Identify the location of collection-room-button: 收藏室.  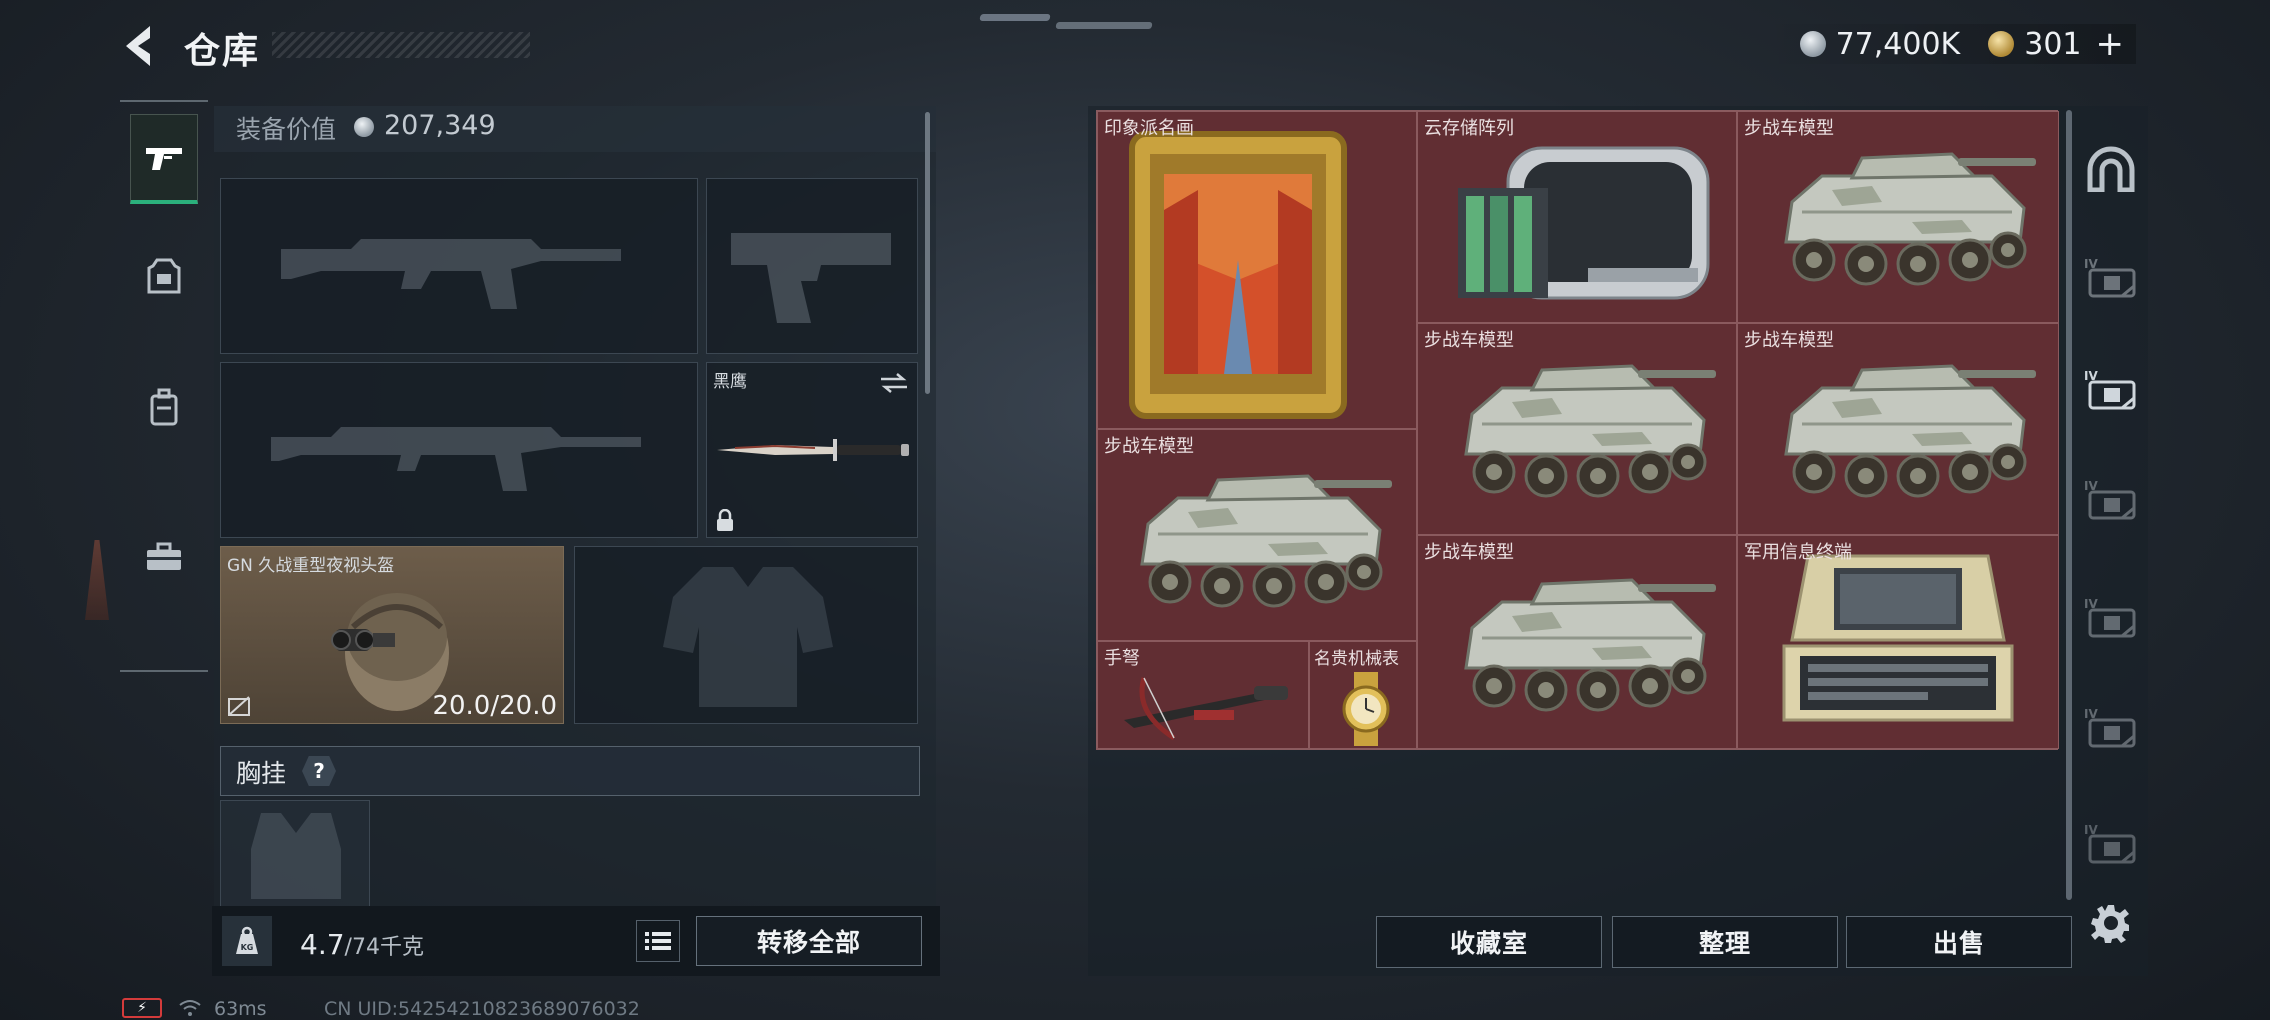
(1489, 942).